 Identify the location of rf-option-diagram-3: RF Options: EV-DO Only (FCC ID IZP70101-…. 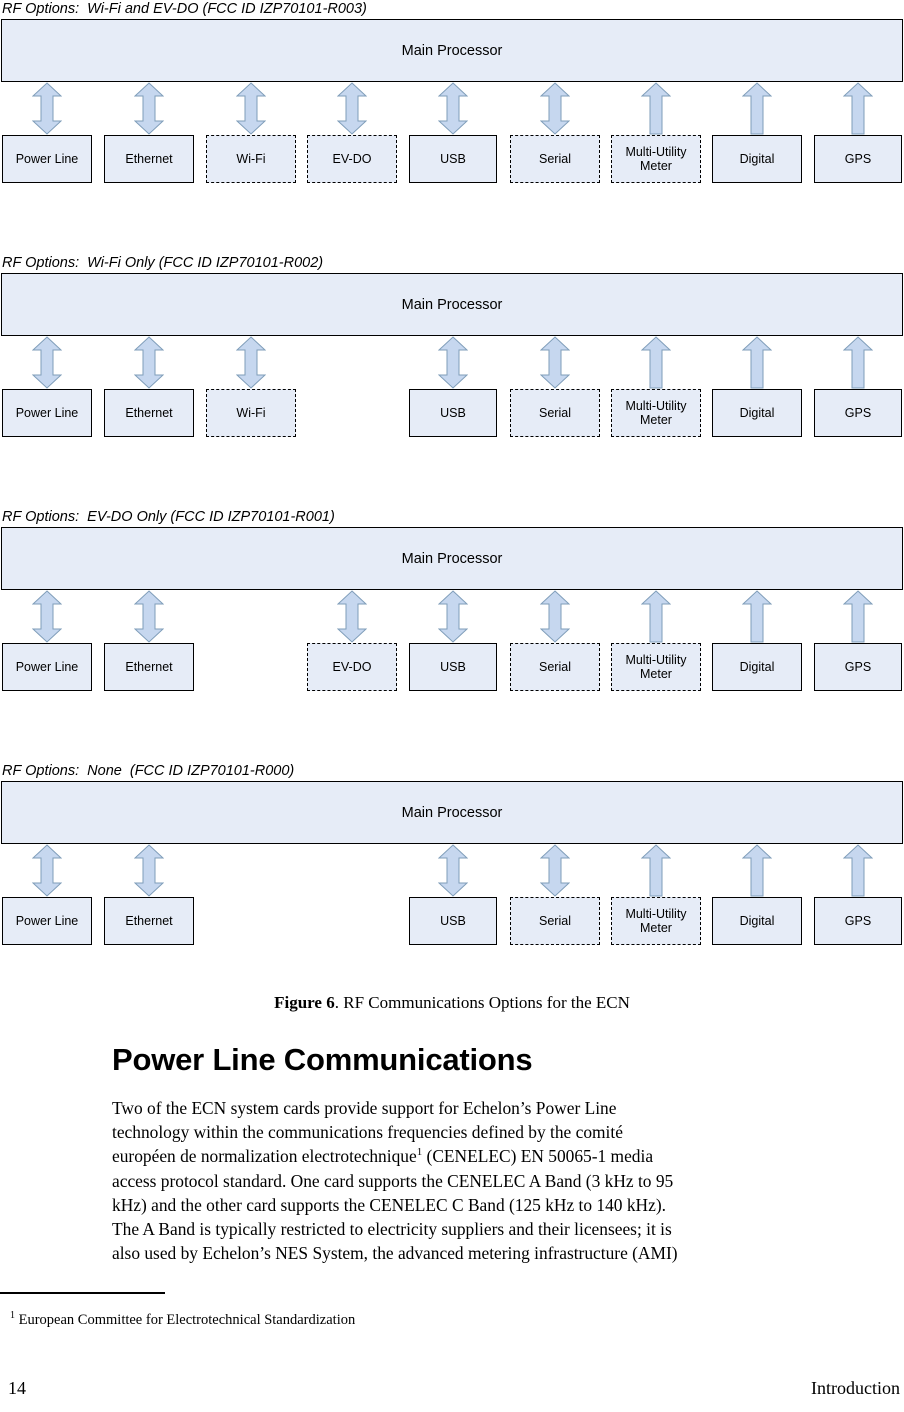
(452, 599).